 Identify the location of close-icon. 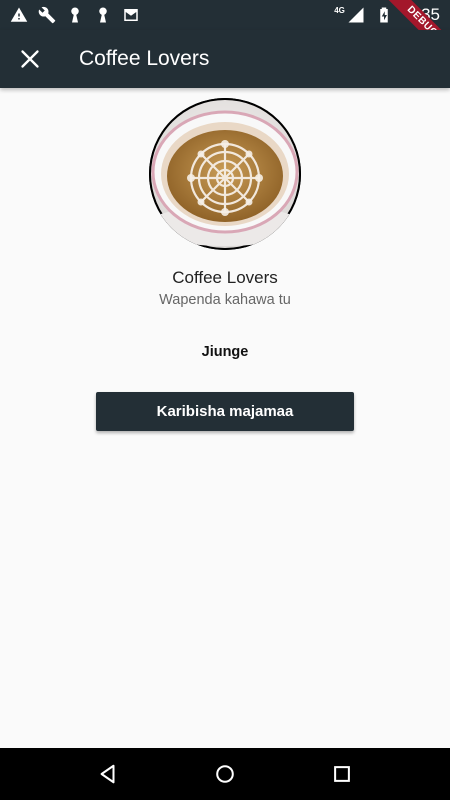
(30, 59).